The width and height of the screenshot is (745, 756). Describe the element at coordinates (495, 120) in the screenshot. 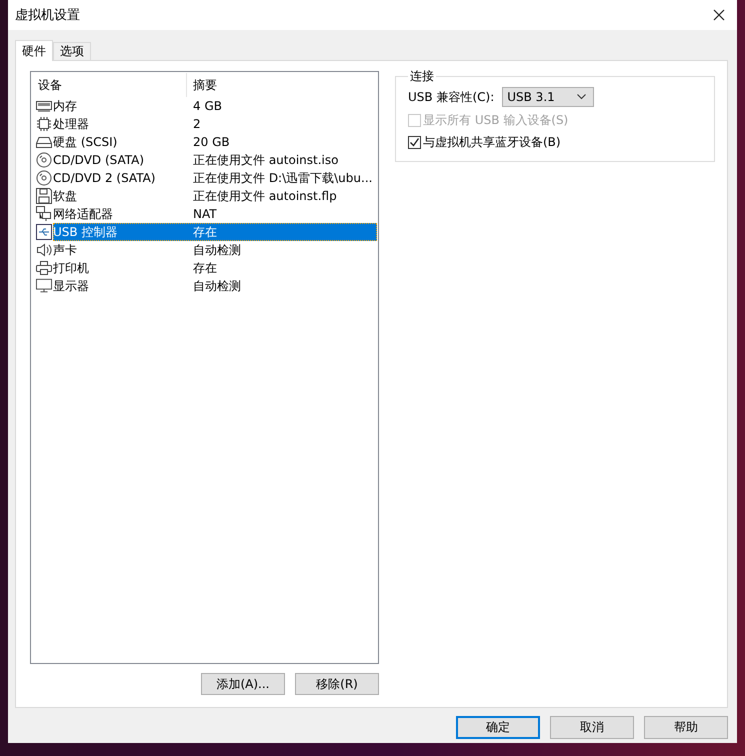

I see `checkbox-label: 显示所有 USB 输入设备(S)` at that location.